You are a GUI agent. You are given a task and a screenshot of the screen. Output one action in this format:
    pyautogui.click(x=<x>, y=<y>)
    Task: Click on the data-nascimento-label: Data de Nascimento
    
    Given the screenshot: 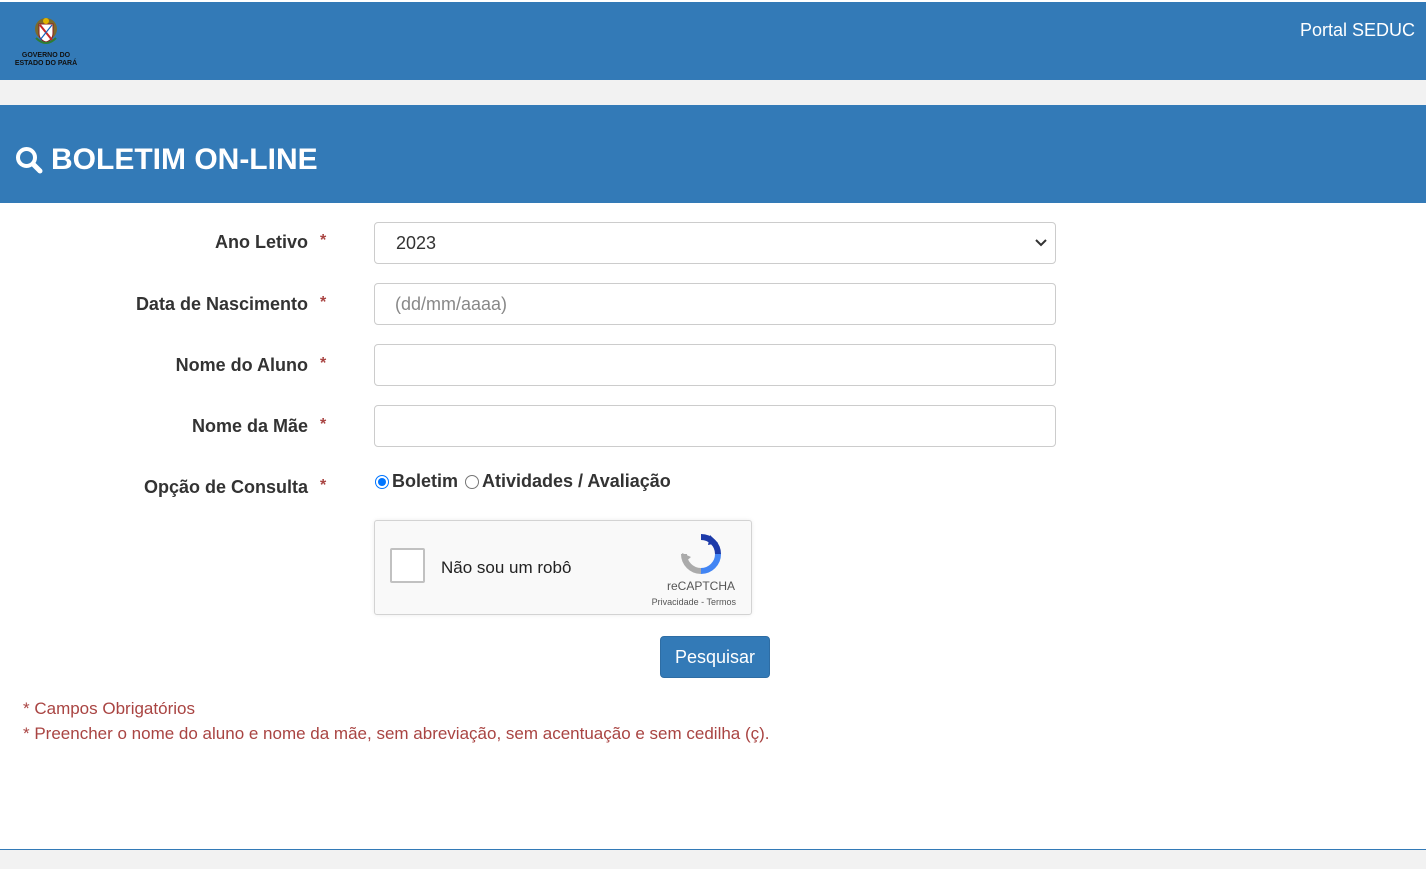 What is the action you would take?
    pyautogui.click(x=221, y=304)
    